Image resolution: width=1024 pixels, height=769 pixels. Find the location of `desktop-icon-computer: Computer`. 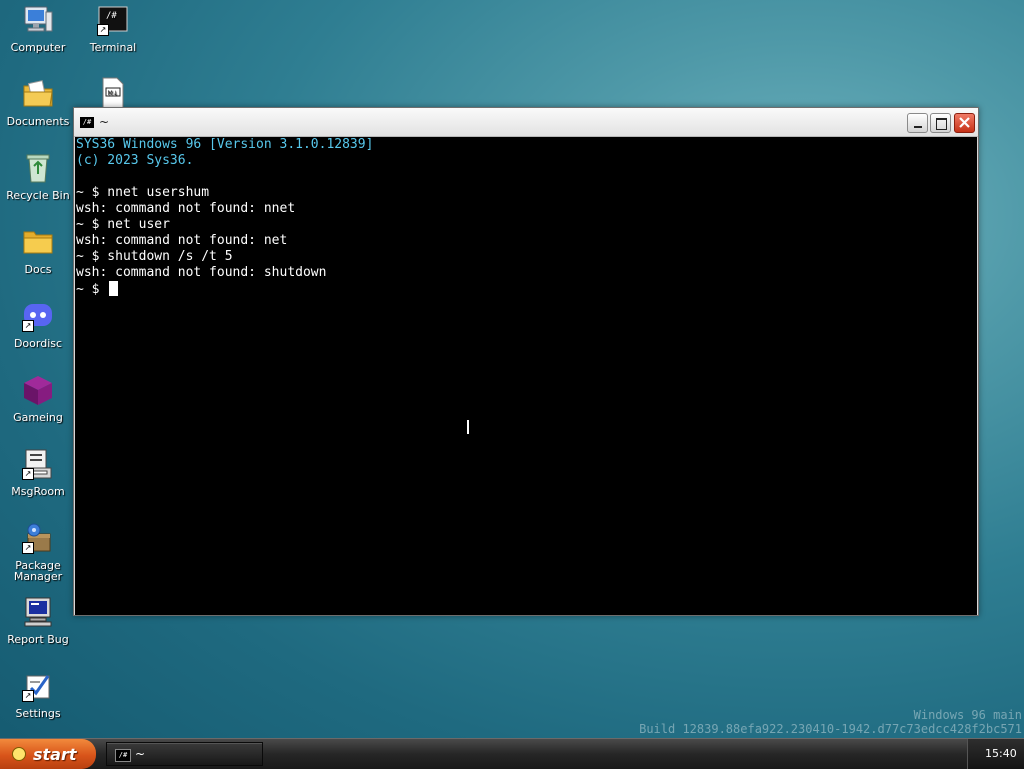

desktop-icon-computer: Computer is located at coordinates (38, 28).